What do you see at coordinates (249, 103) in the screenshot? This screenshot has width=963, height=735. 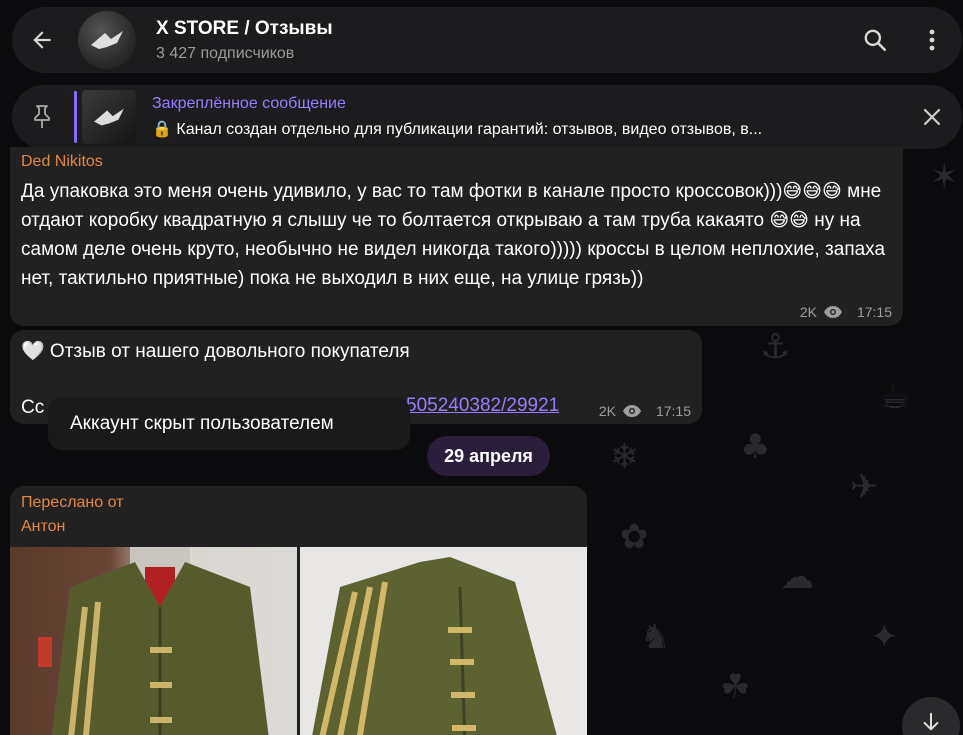 I see `pinned-title: Закреплённое сообщение` at bounding box center [249, 103].